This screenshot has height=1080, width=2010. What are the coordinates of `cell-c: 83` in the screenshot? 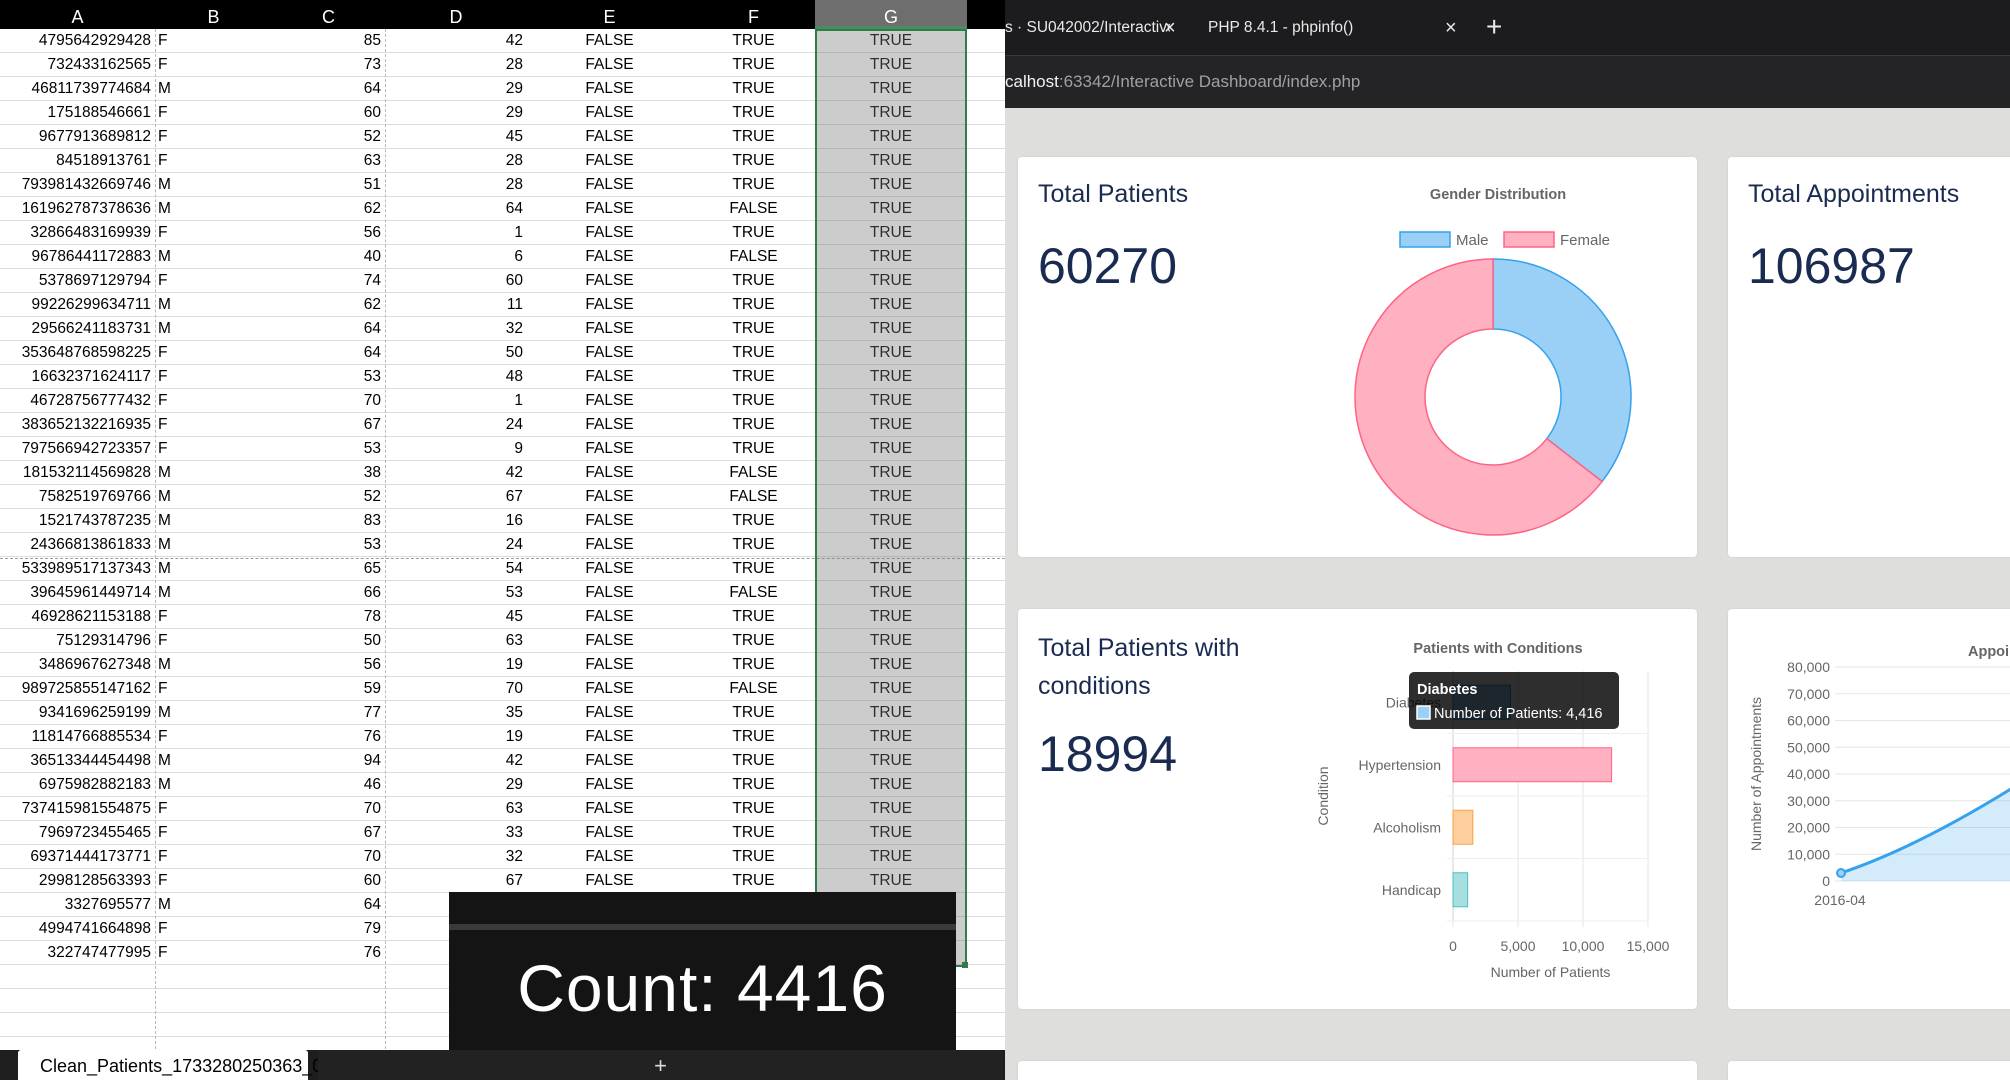 It's located at (328, 521).